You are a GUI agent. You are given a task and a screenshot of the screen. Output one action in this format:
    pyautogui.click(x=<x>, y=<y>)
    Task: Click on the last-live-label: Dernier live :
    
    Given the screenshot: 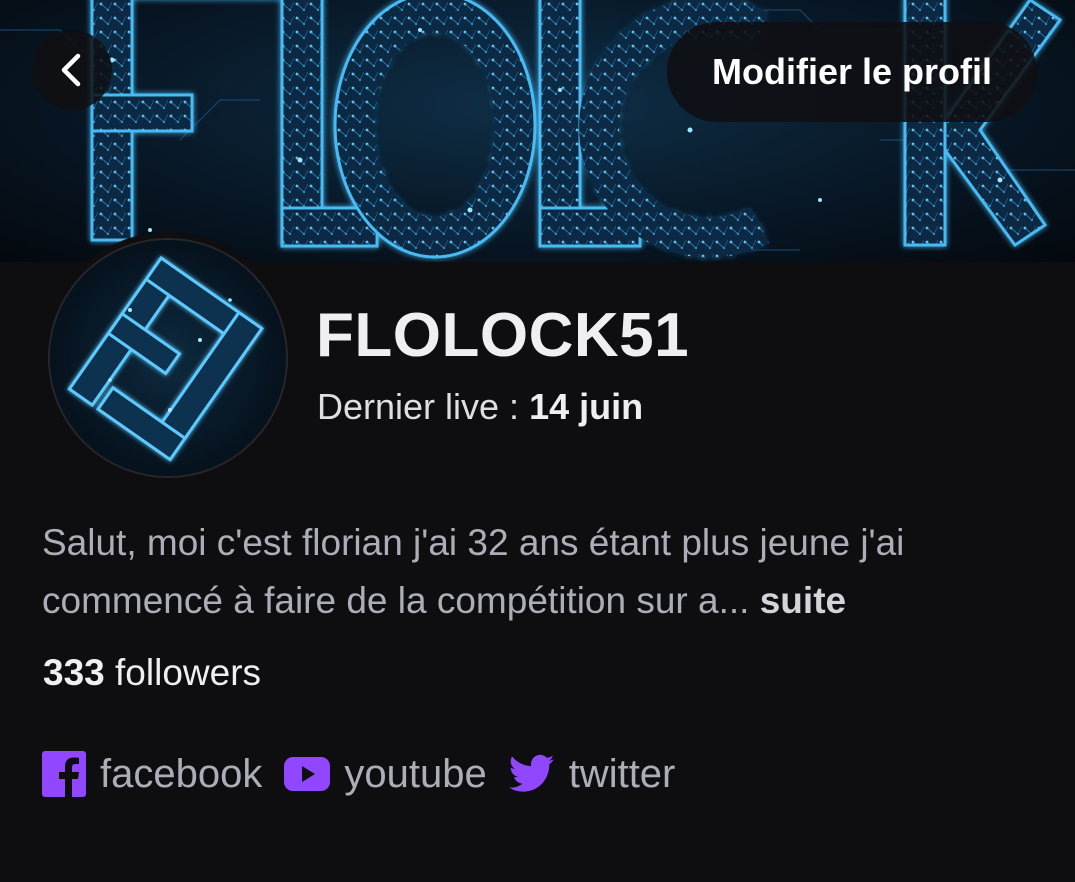 What is the action you would take?
    pyautogui.click(x=423, y=406)
    